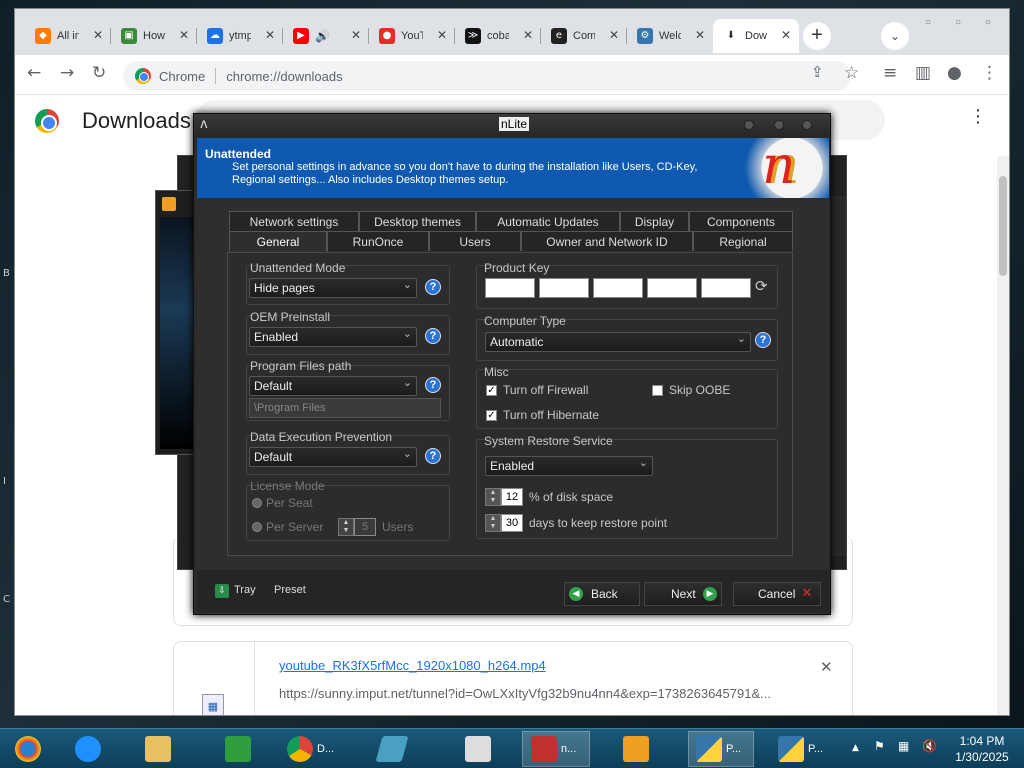 The height and width of the screenshot is (768, 1024). I want to click on tab-general: General, so click(278, 242).